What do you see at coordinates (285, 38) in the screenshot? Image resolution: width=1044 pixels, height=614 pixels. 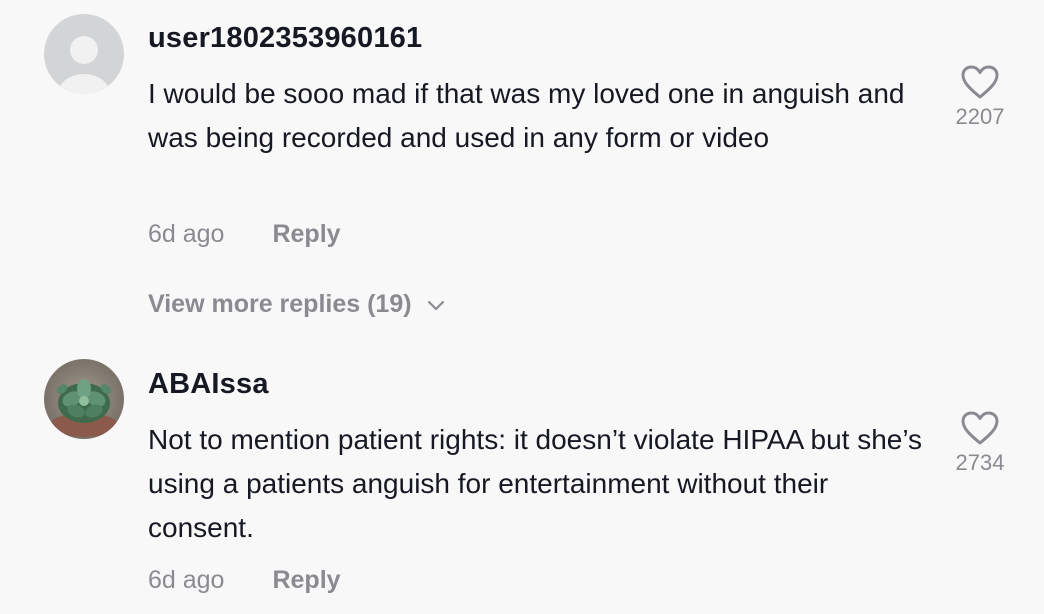 I see `comment-username: user1802353960161` at bounding box center [285, 38].